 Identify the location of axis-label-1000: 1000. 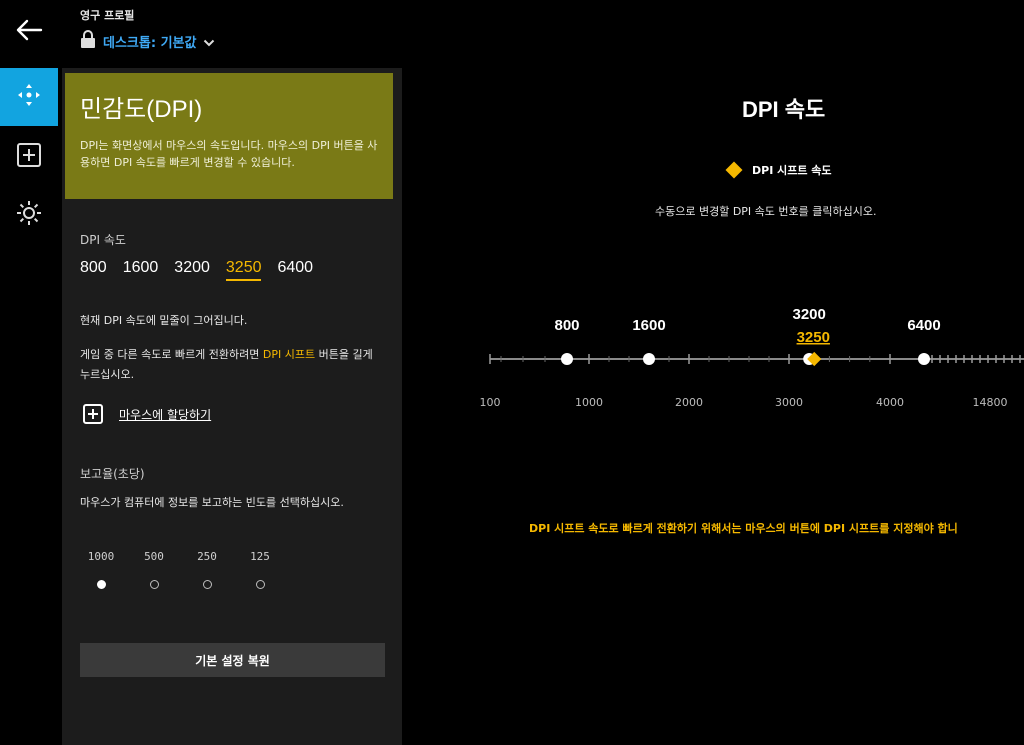
(589, 402).